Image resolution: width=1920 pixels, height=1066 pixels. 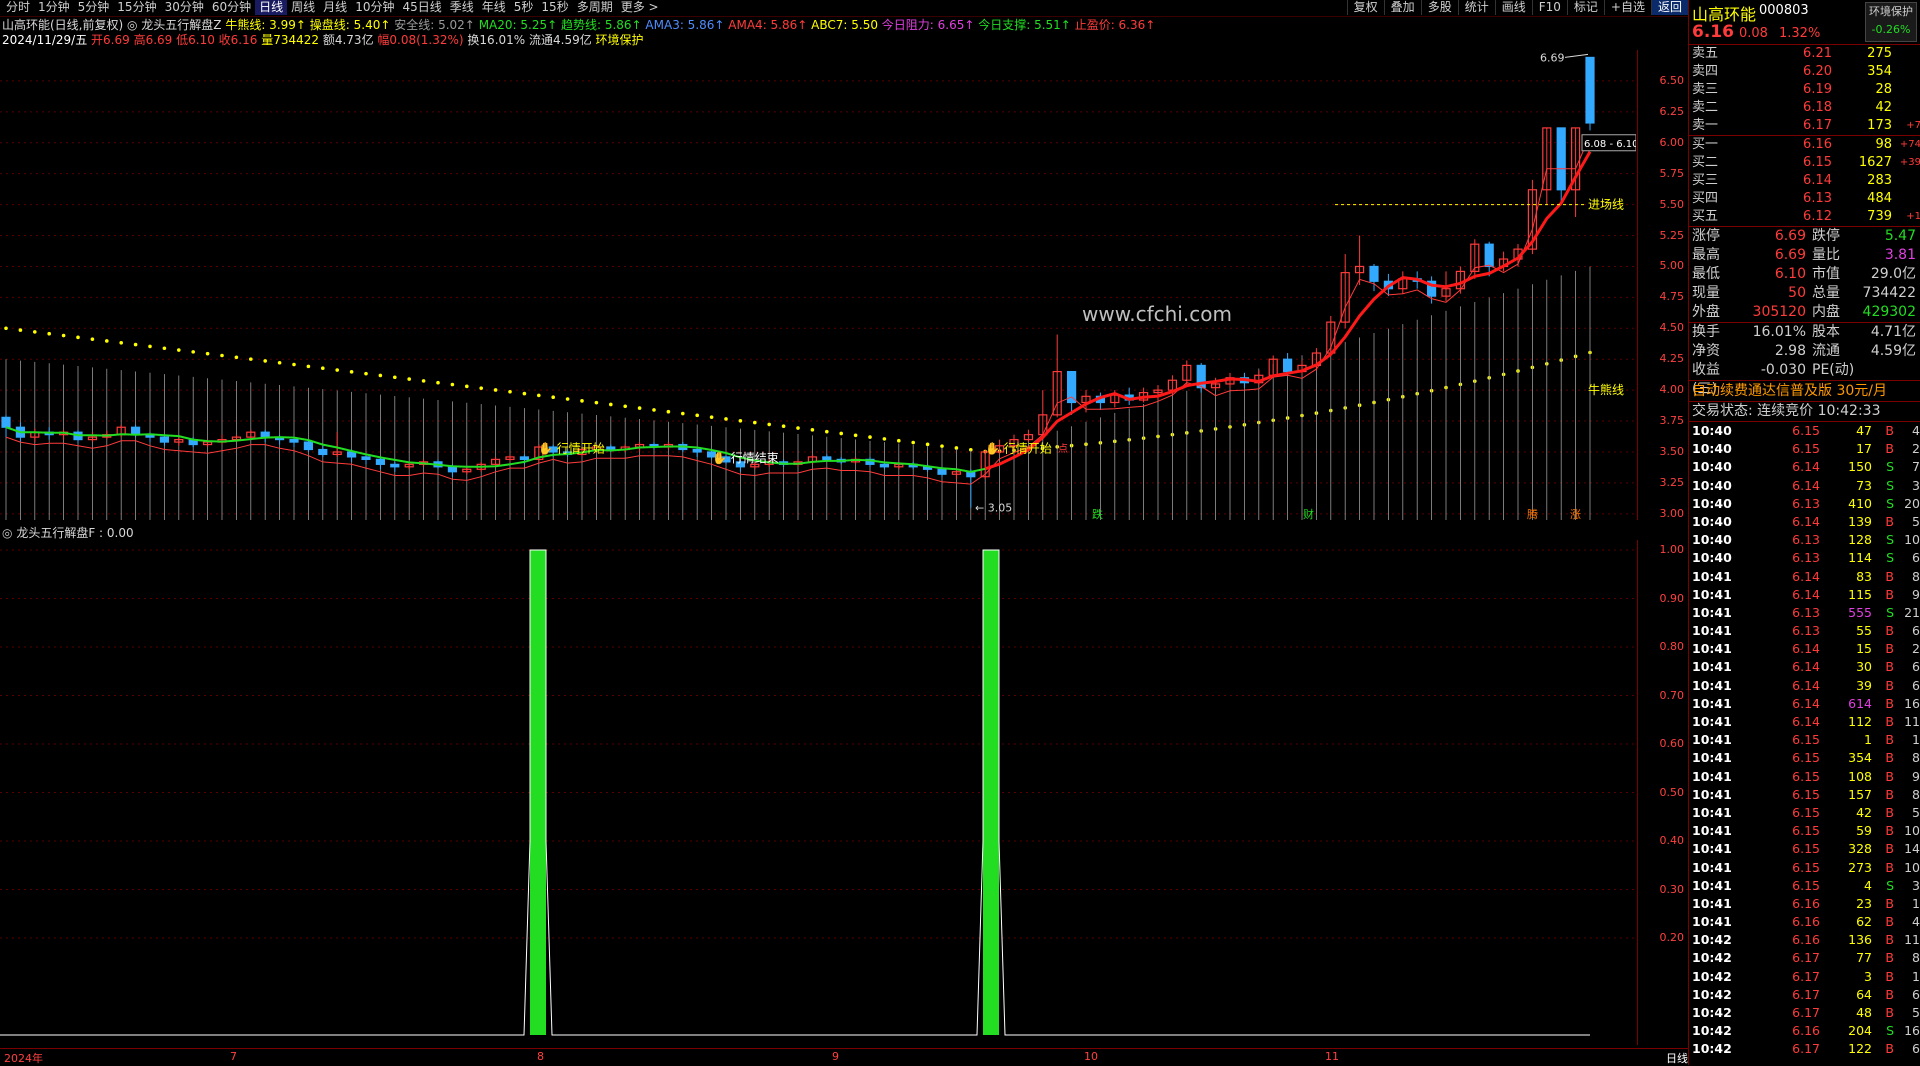 I want to click on bid-label: 买三, so click(x=1705, y=180).